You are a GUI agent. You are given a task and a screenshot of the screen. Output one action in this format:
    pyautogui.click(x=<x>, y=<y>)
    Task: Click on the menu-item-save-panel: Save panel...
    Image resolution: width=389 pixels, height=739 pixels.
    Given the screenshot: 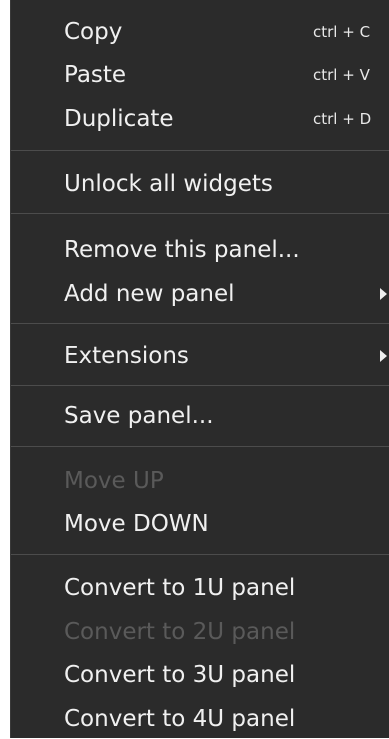 What is the action you would take?
    pyautogui.click(x=200, y=416)
    